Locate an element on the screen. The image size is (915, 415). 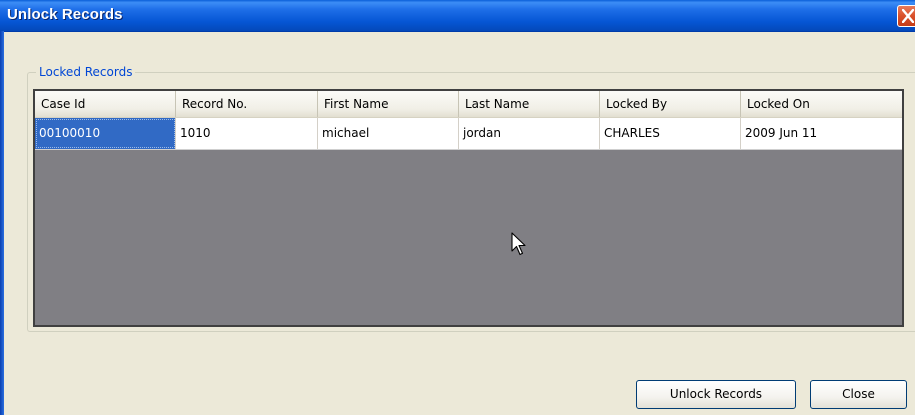
title-bar: Unlock Records is located at coordinates (457, 16).